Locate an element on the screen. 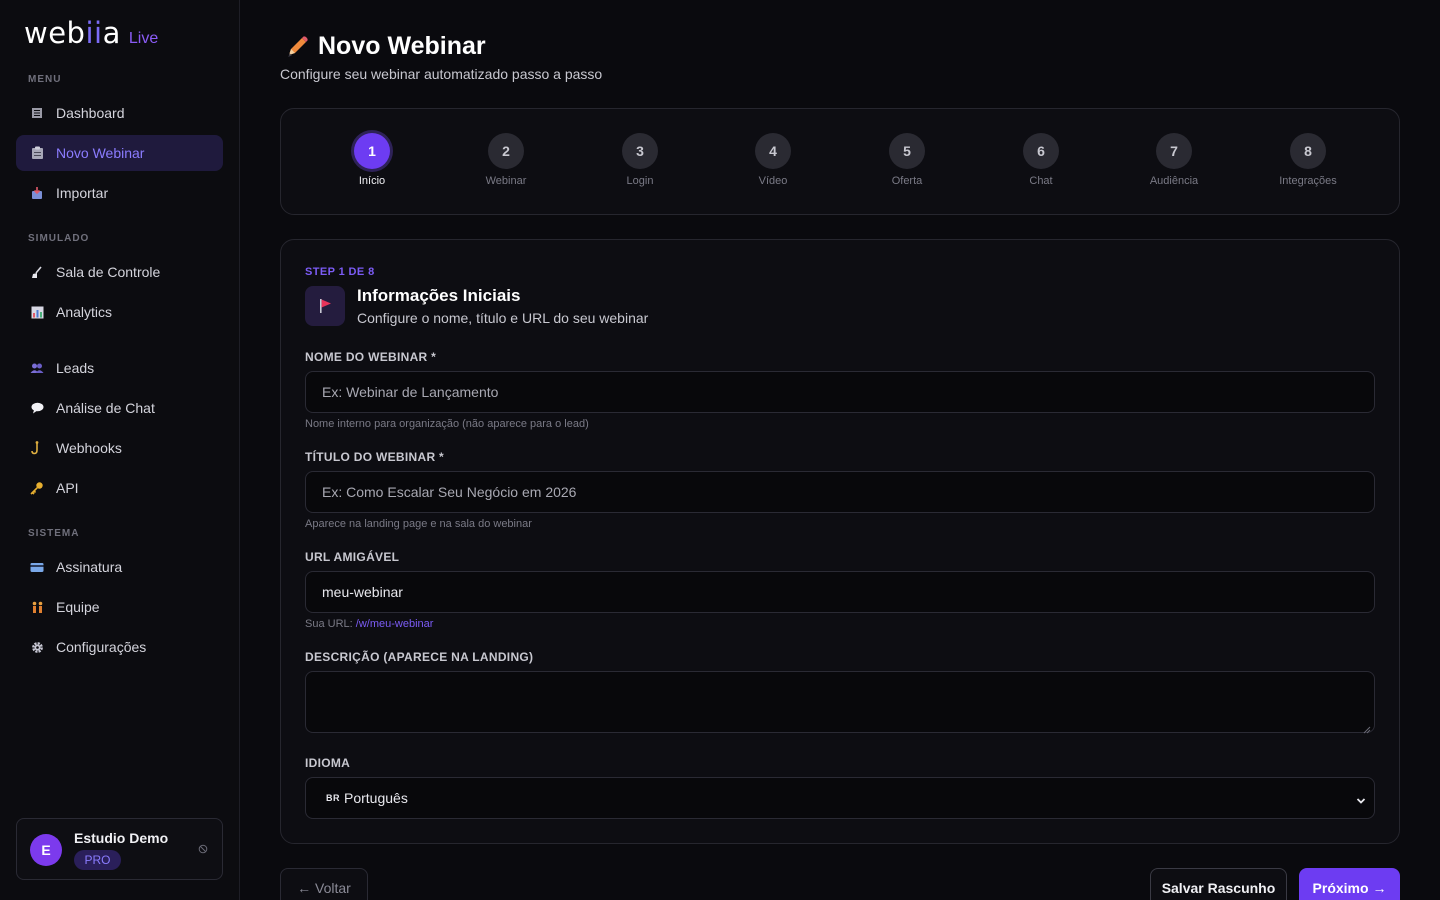 The width and height of the screenshot is (1440, 900). step-number: 6 is located at coordinates (1041, 151).